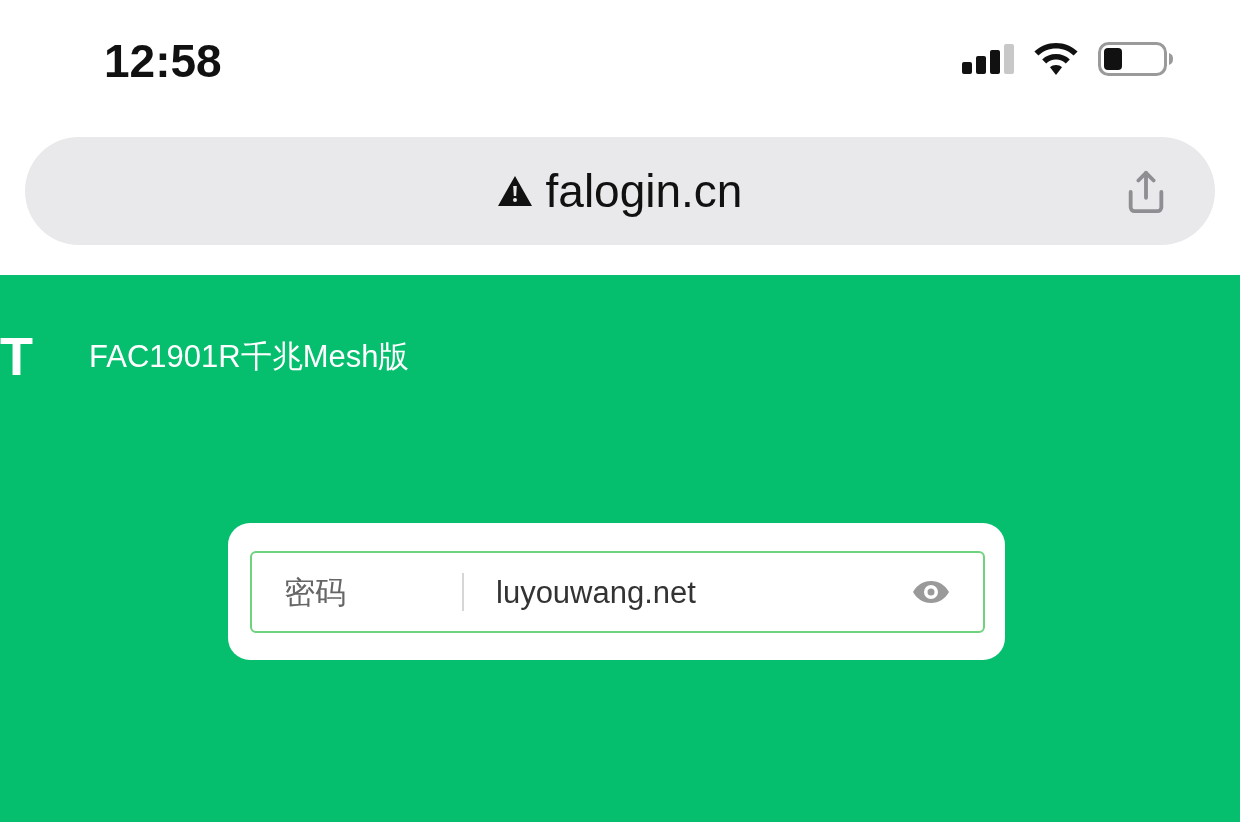  I want to click on eye-icon, so click(931, 592).